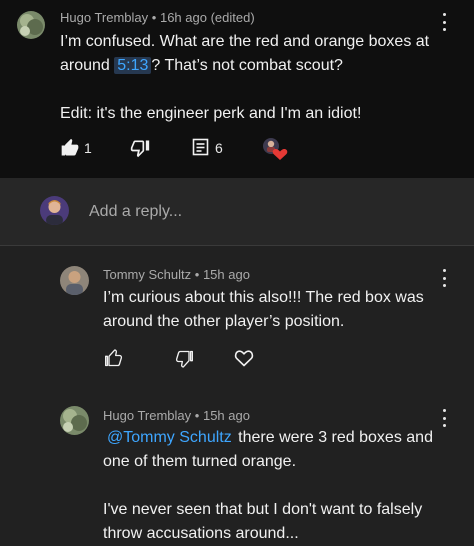 This screenshot has height=546, width=474. I want to click on creator-heart, so click(275, 149).